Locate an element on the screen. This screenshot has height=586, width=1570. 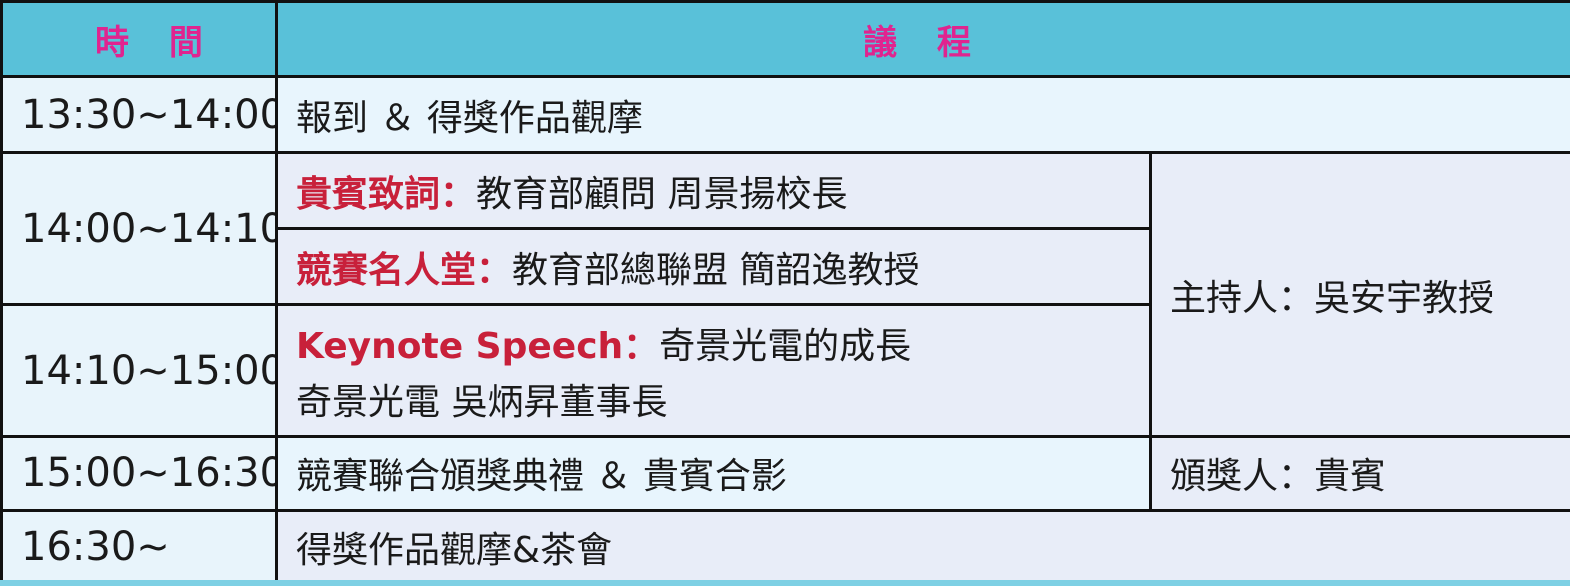
item-text: 奇景光電的成長 is located at coordinates (785, 346).